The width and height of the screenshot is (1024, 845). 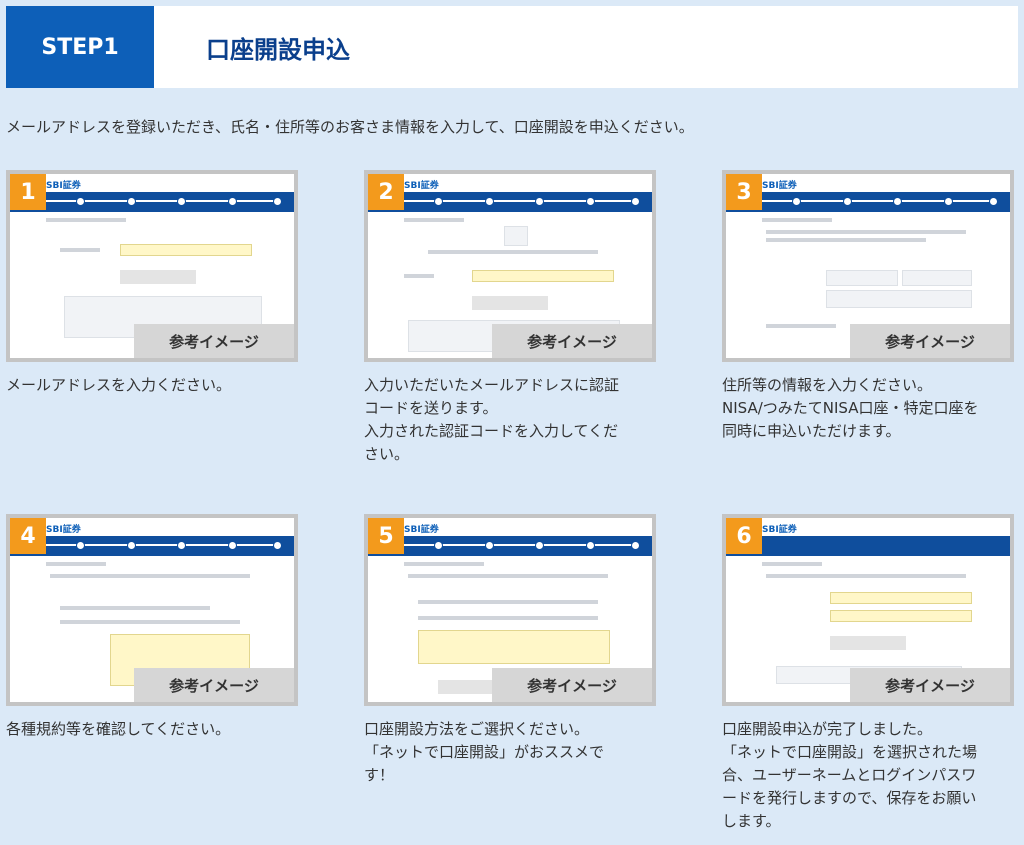 What do you see at coordinates (152, 610) in the screenshot?
I see `screenshot-thumbnail: 4 SBI証券 参考イメージ` at bounding box center [152, 610].